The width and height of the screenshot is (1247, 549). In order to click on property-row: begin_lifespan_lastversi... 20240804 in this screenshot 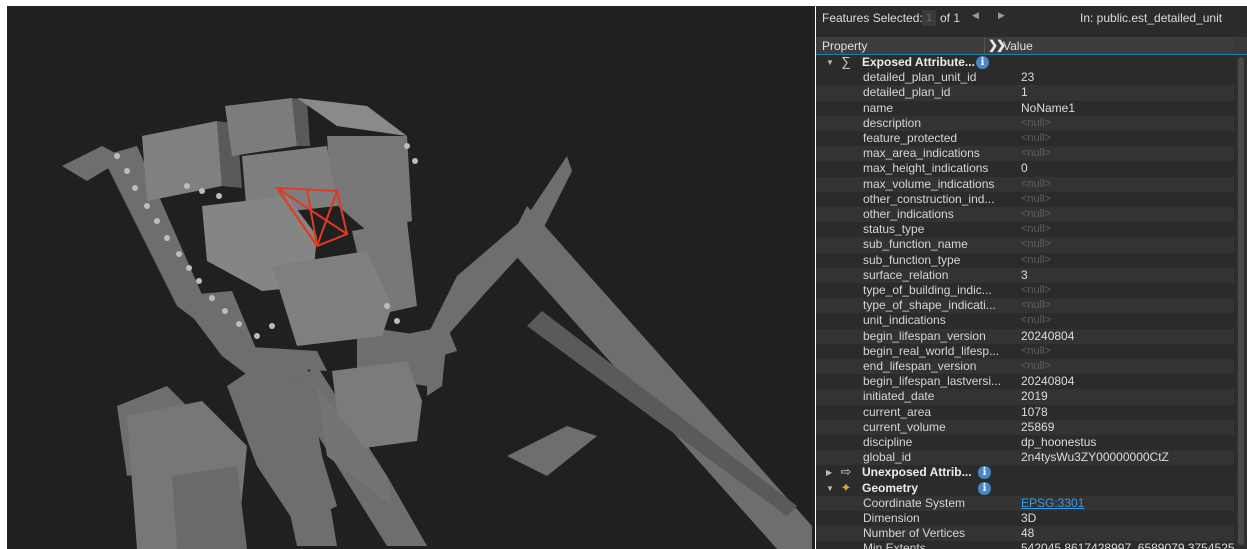, I will do `click(1025, 382)`.